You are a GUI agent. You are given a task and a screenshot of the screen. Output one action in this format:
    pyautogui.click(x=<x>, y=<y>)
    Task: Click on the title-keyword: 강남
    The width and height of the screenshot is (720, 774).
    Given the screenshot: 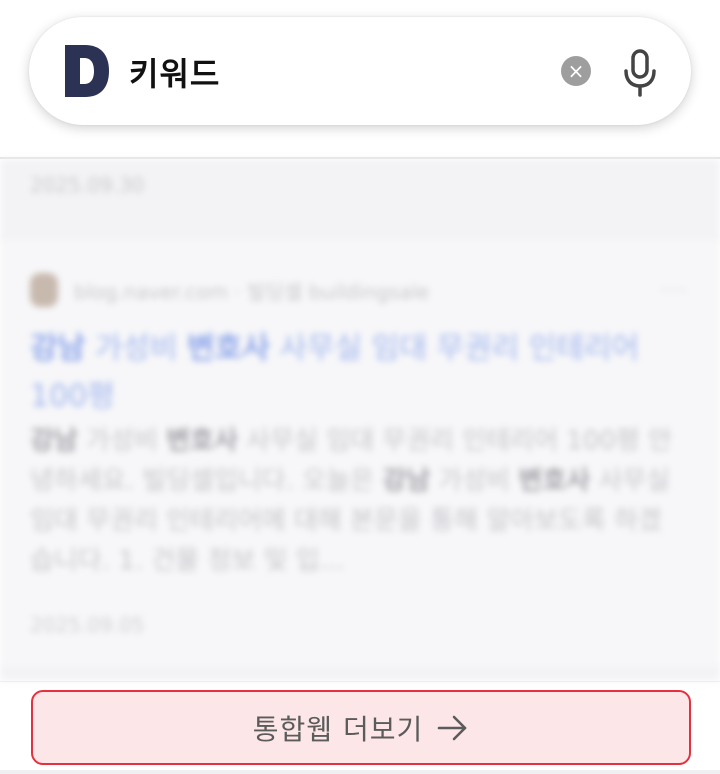 What is the action you would take?
    pyautogui.click(x=58, y=348)
    